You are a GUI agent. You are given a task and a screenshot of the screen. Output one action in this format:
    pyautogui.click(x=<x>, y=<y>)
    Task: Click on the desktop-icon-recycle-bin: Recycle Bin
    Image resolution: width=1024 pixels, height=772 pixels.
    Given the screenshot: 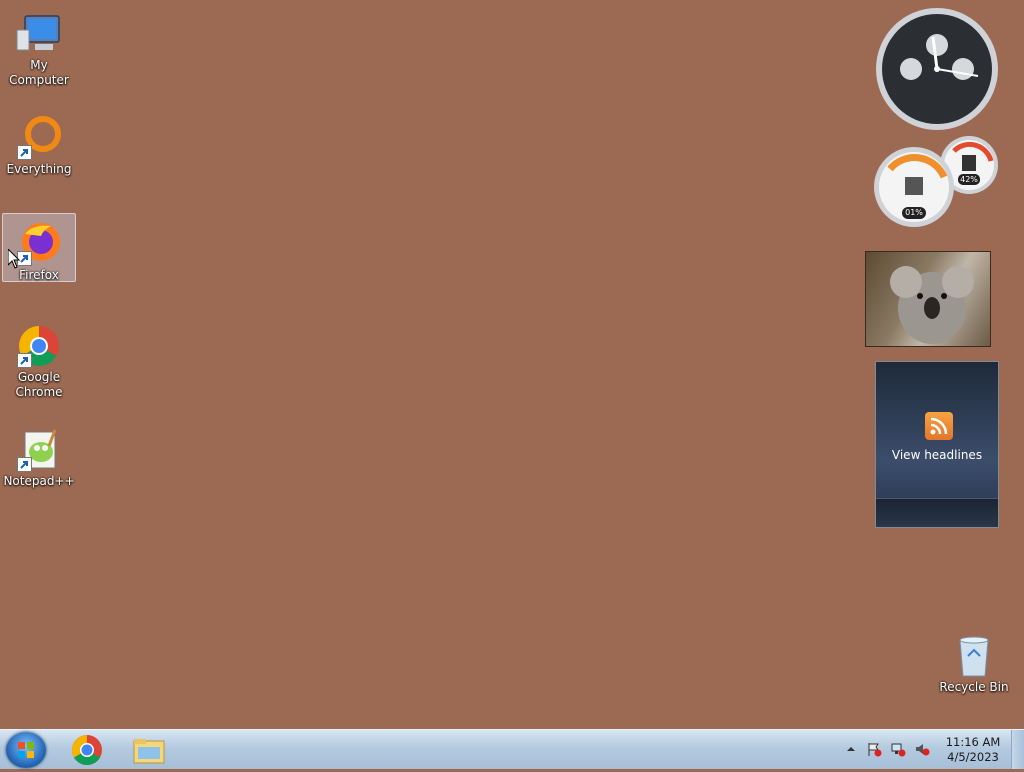 What is the action you would take?
    pyautogui.click(x=974, y=660)
    